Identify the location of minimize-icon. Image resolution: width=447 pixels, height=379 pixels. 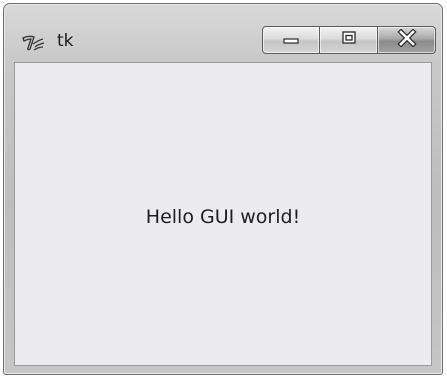
(291, 40).